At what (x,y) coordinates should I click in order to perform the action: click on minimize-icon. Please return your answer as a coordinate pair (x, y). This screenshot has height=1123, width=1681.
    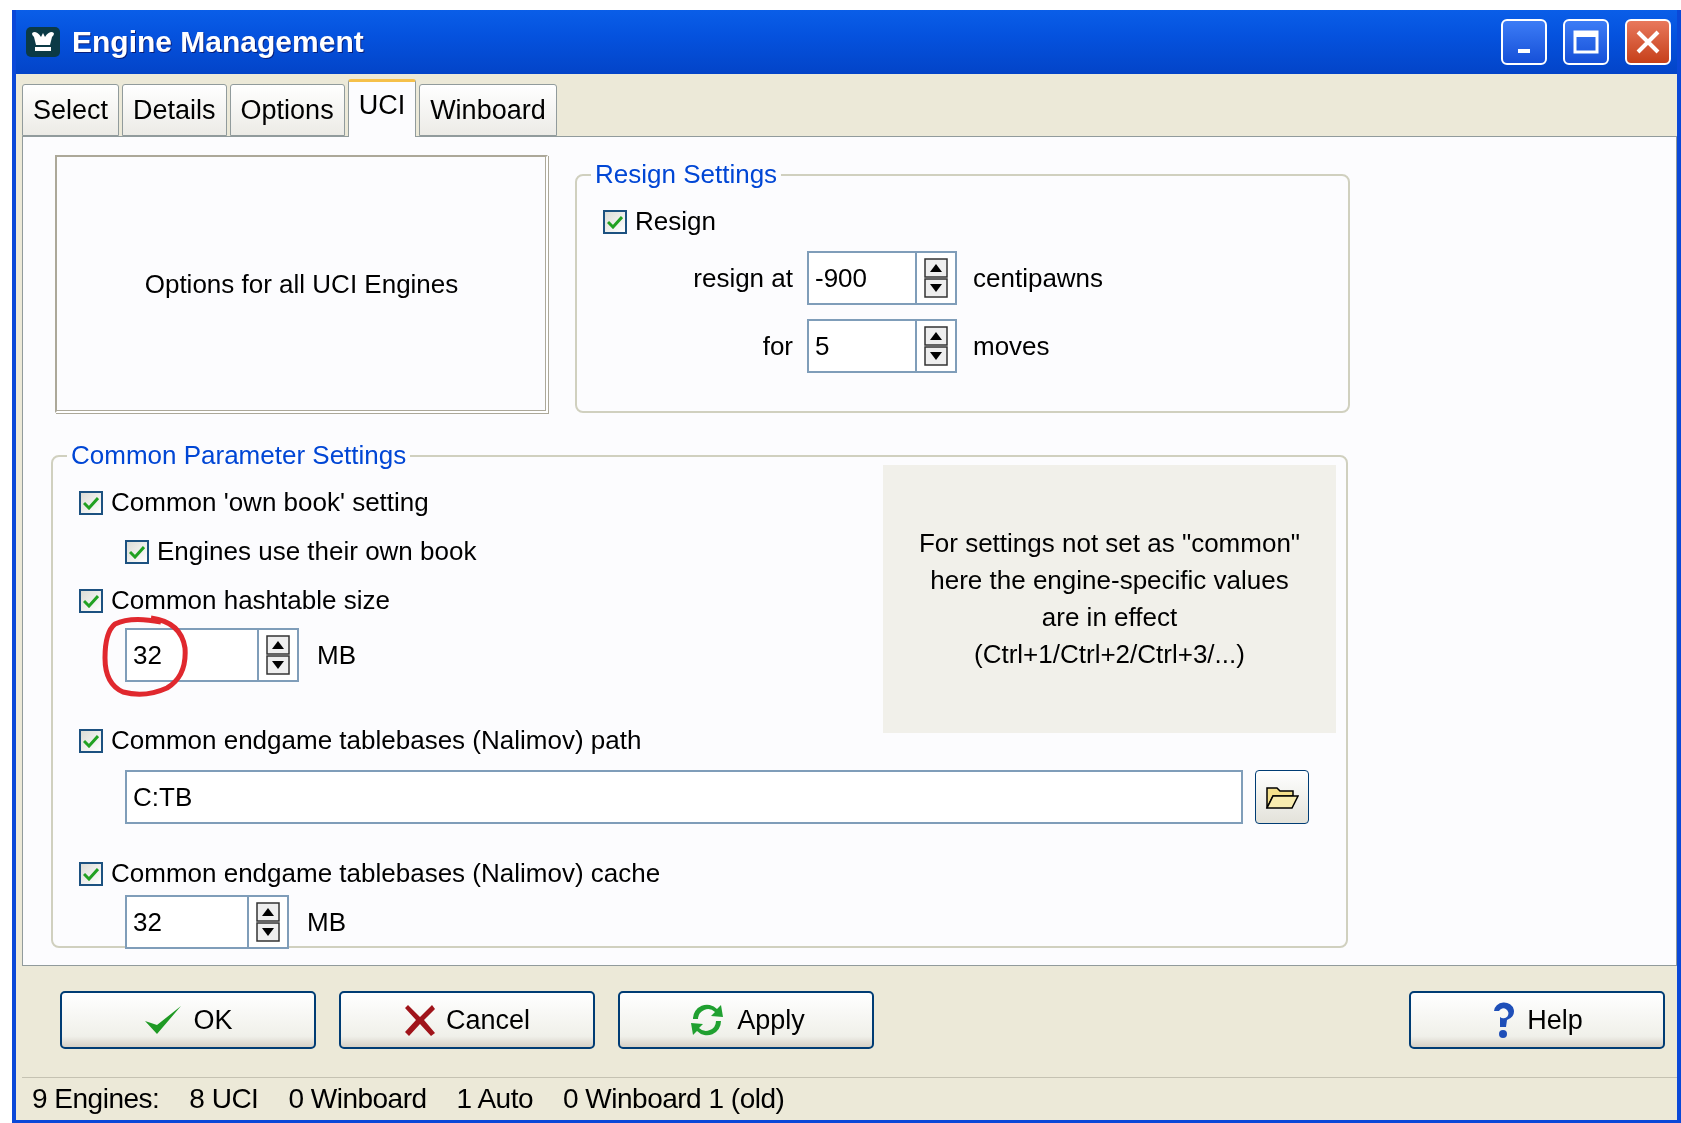
    Looking at the image, I should click on (1524, 51).